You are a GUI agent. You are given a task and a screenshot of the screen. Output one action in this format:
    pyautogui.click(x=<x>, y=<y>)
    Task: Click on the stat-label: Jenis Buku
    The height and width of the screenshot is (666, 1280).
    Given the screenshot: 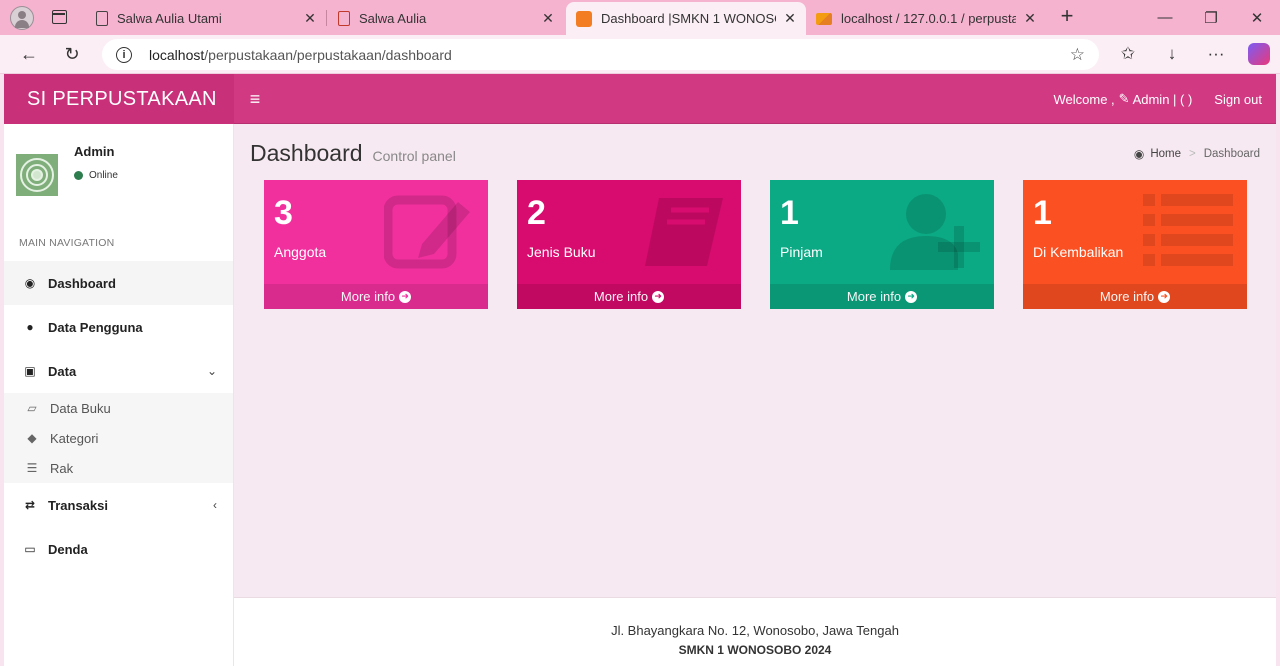 What is the action you would take?
    pyautogui.click(x=561, y=252)
    